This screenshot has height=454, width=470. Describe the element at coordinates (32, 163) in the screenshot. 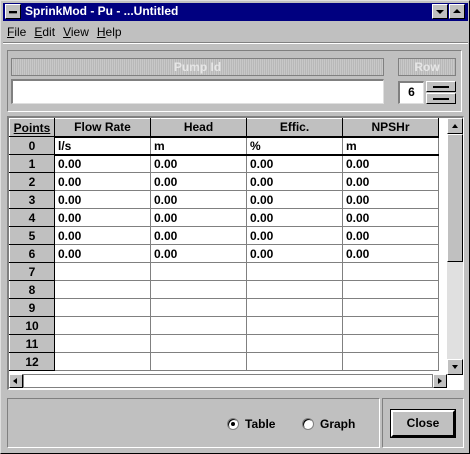

I see `row-header: 1` at that location.